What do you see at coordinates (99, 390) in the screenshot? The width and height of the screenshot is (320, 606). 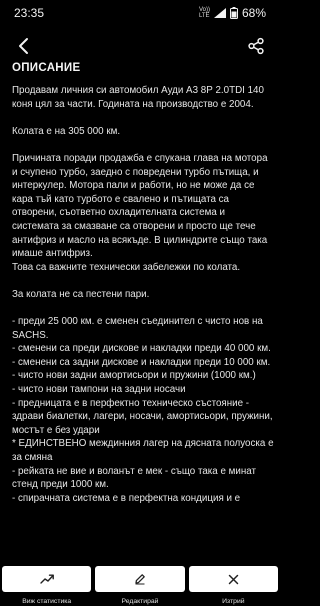 I see `list-item: - чисто нови тампони на задни носачи` at bounding box center [99, 390].